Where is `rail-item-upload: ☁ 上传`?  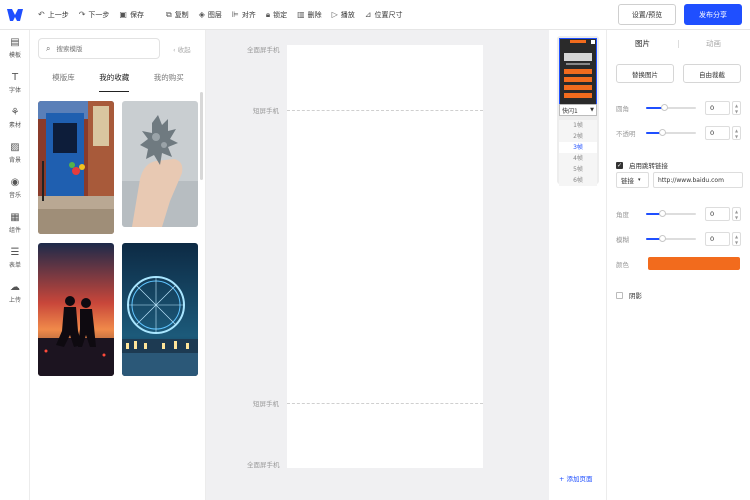 rail-item-upload: ☁ 上传 is located at coordinates (15, 292).